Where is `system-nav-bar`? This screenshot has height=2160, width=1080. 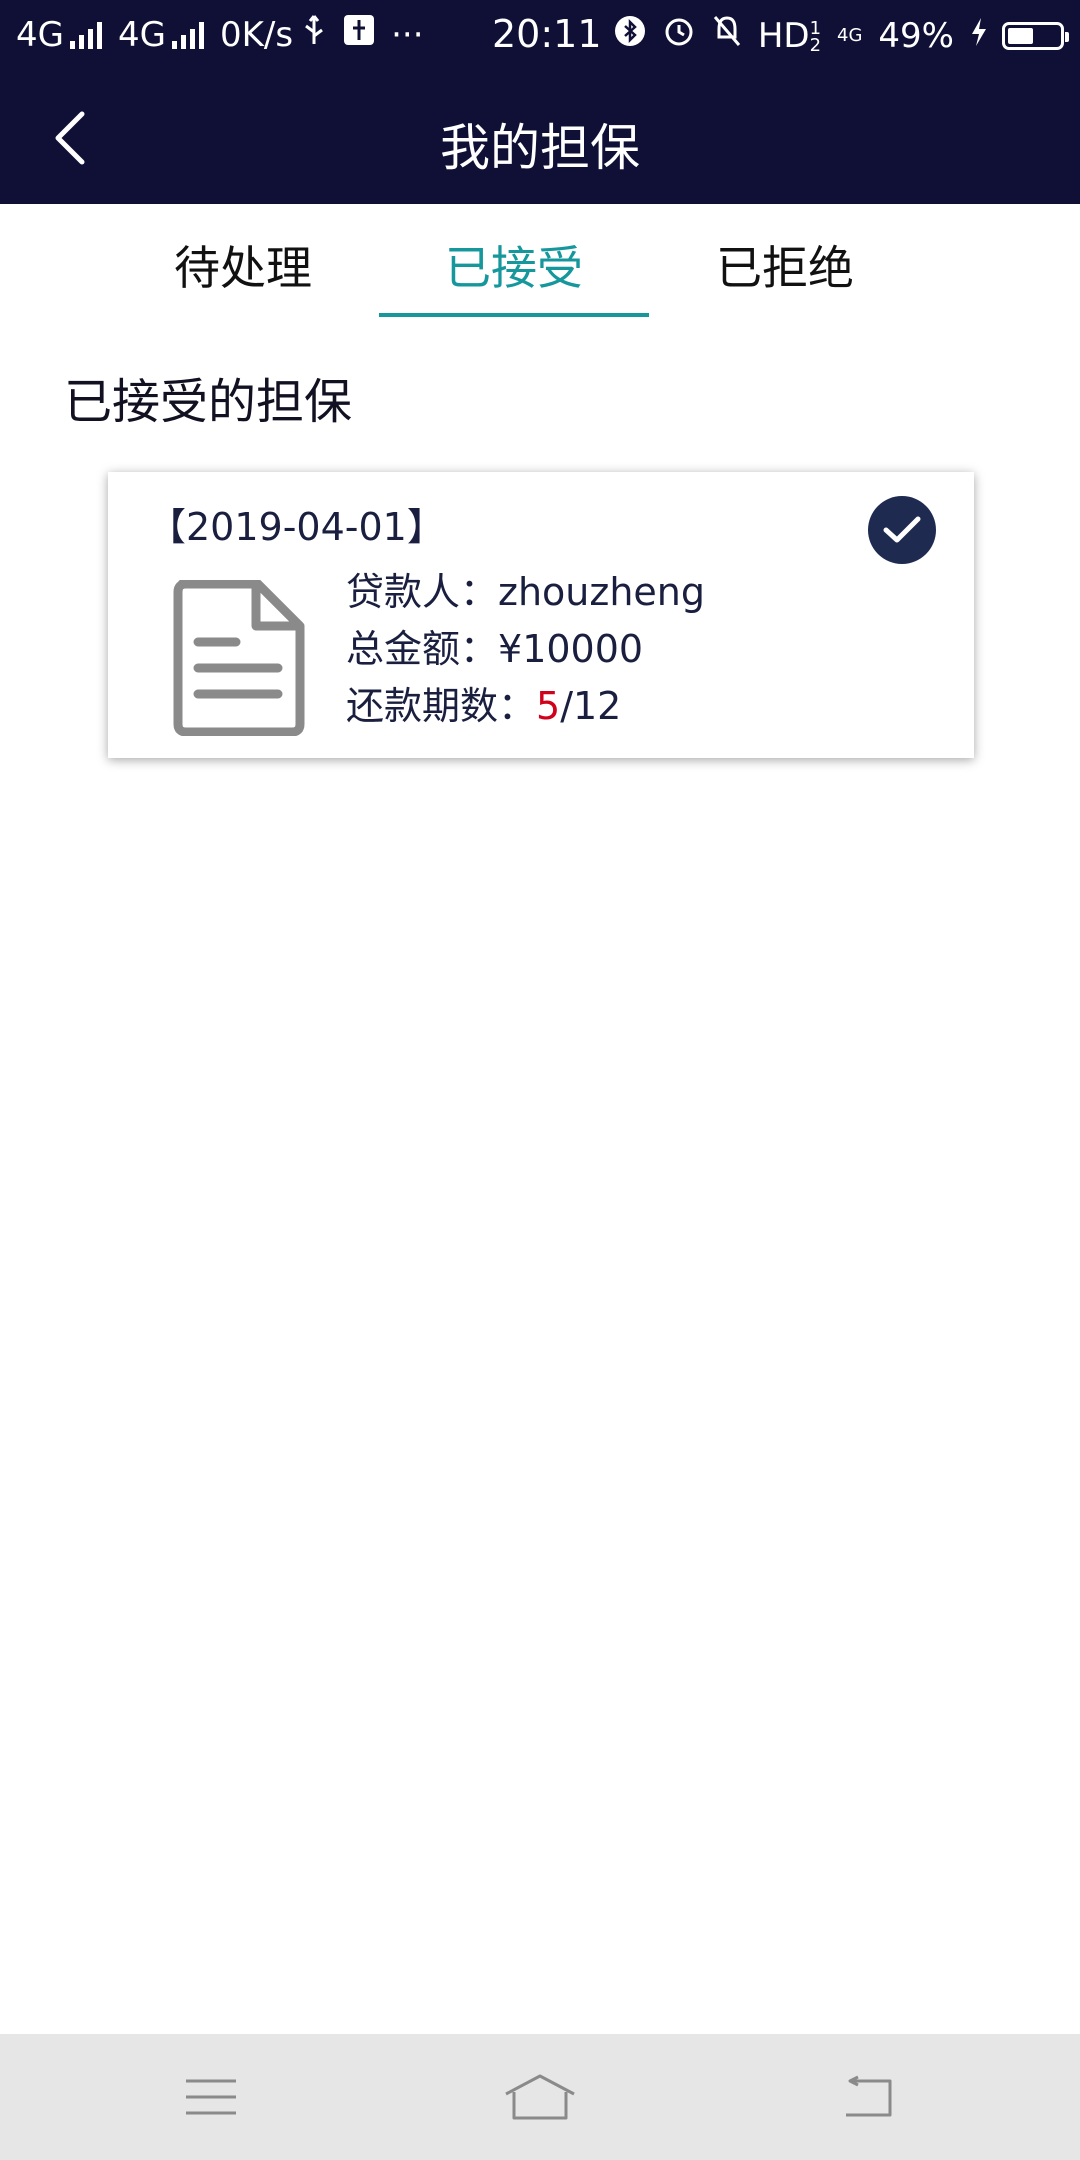
system-nav-bar is located at coordinates (540, 2097).